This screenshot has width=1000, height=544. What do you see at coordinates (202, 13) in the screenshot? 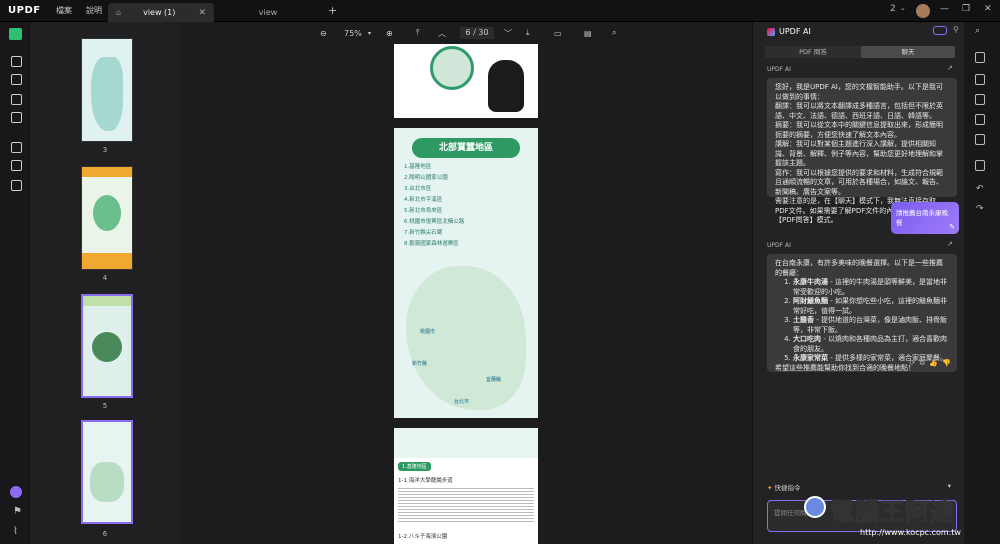
I see `close-tab-icon: ✕` at bounding box center [202, 13].